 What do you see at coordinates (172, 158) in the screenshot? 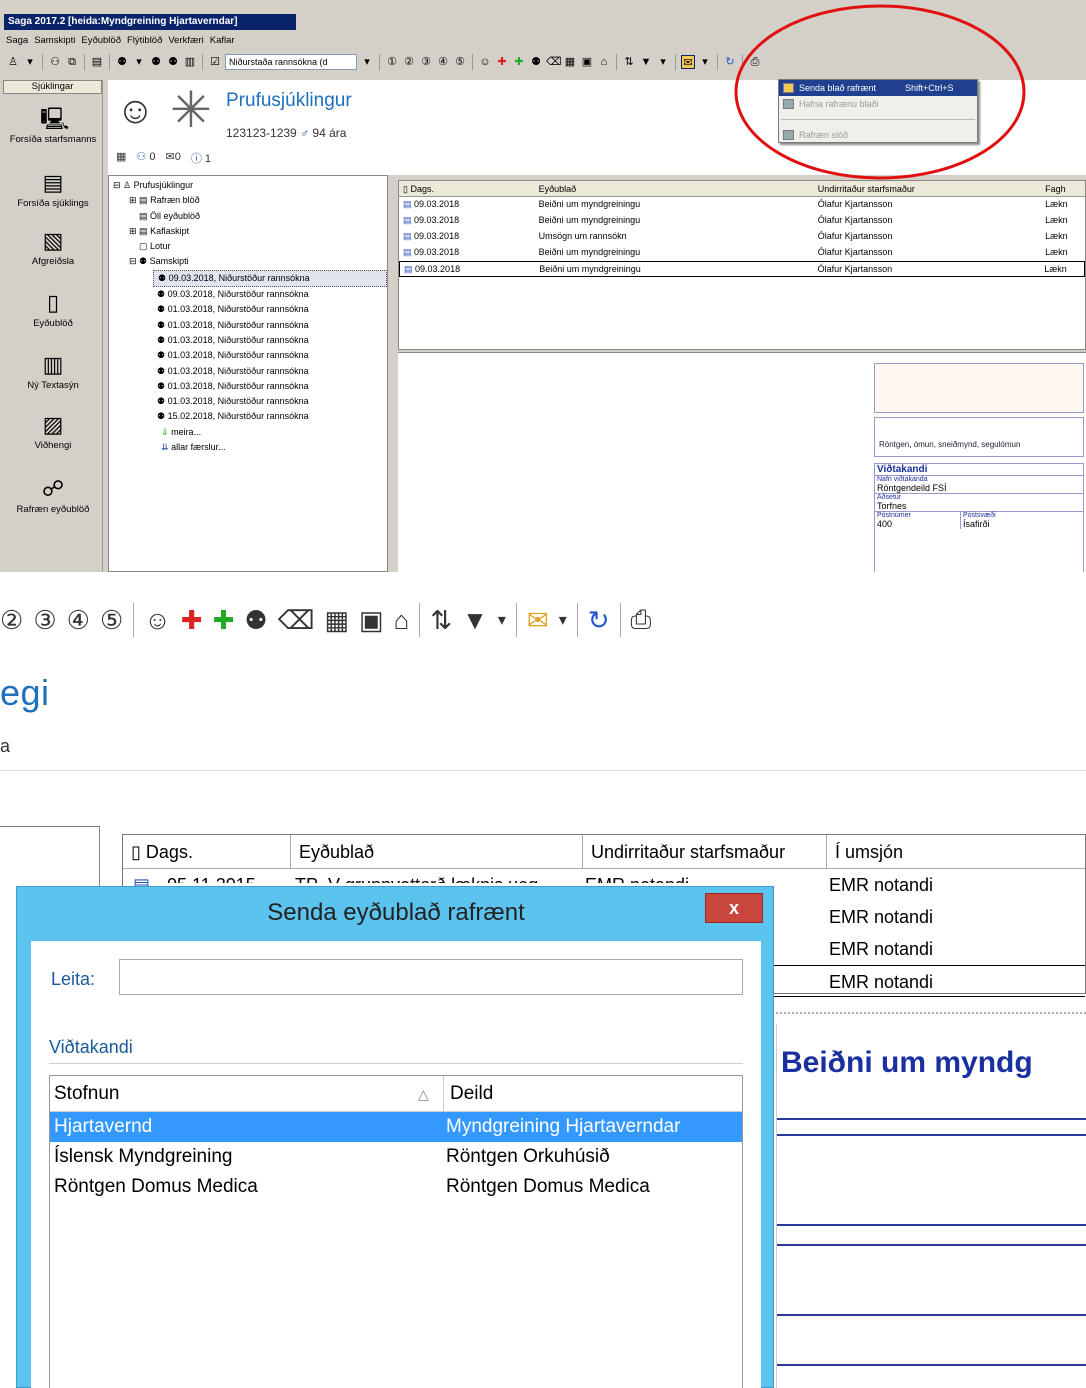
I see `messages-count: ✉0` at bounding box center [172, 158].